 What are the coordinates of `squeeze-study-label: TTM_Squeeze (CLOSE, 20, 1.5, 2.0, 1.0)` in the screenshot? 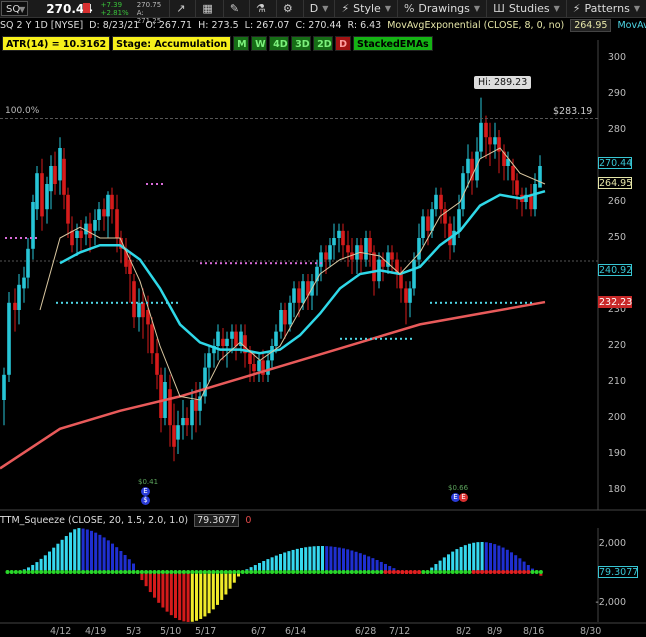 It's located at (94, 520).